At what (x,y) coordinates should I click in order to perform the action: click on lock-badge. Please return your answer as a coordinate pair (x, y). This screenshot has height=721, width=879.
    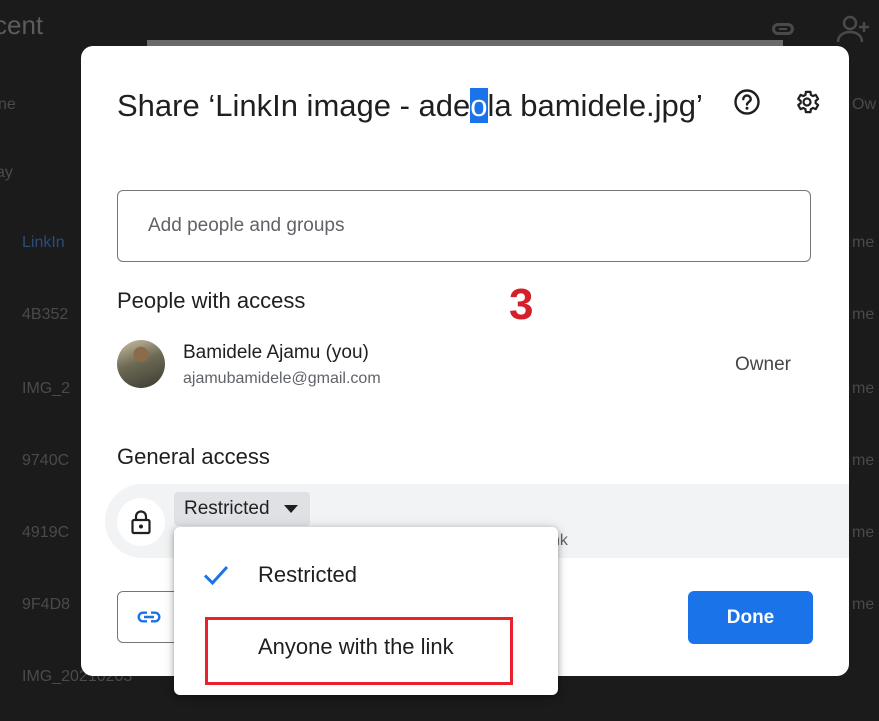
    Looking at the image, I should click on (141, 522).